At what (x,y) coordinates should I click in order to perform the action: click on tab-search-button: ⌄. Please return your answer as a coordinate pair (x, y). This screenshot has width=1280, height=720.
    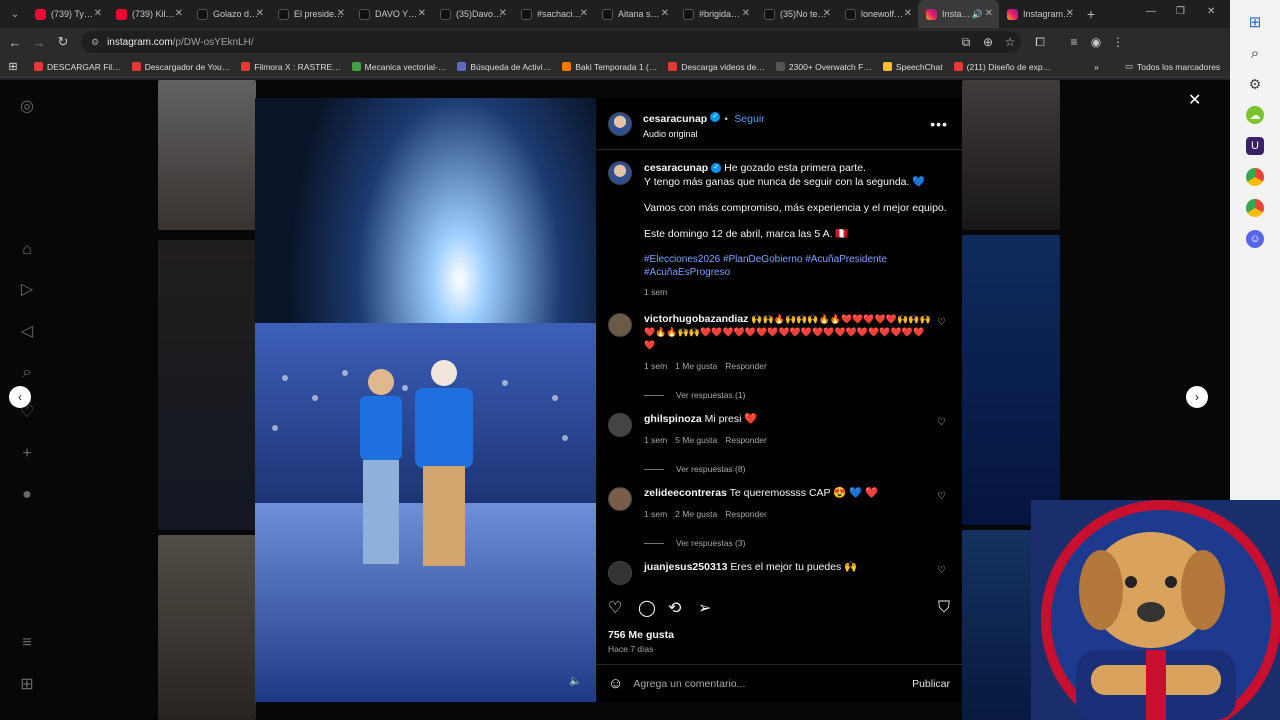
    Looking at the image, I should click on (15, 14).